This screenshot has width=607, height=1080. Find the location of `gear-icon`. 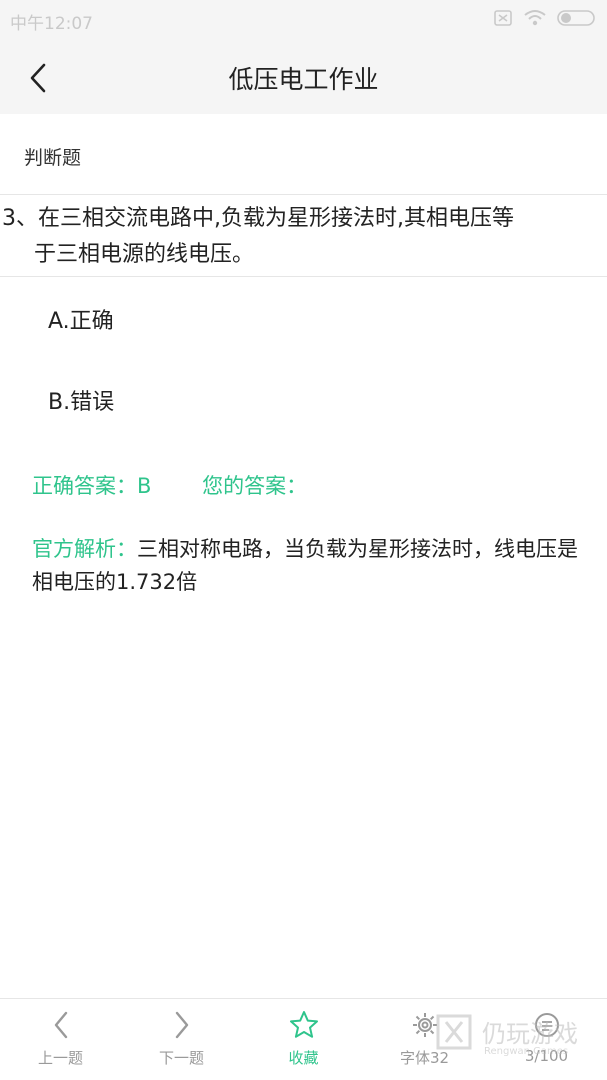

gear-icon is located at coordinates (424, 1025).